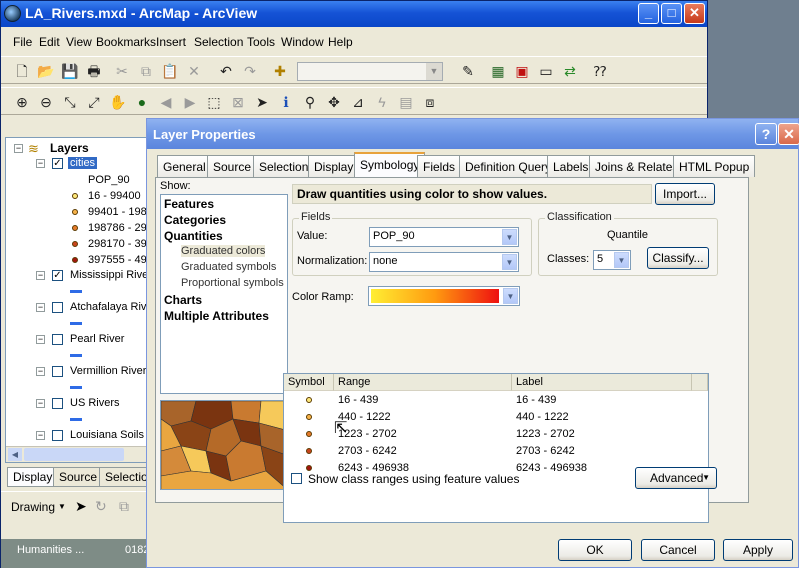 The width and height of the screenshot is (799, 568). I want to click on class-label: 16 - 439, so click(536, 400).